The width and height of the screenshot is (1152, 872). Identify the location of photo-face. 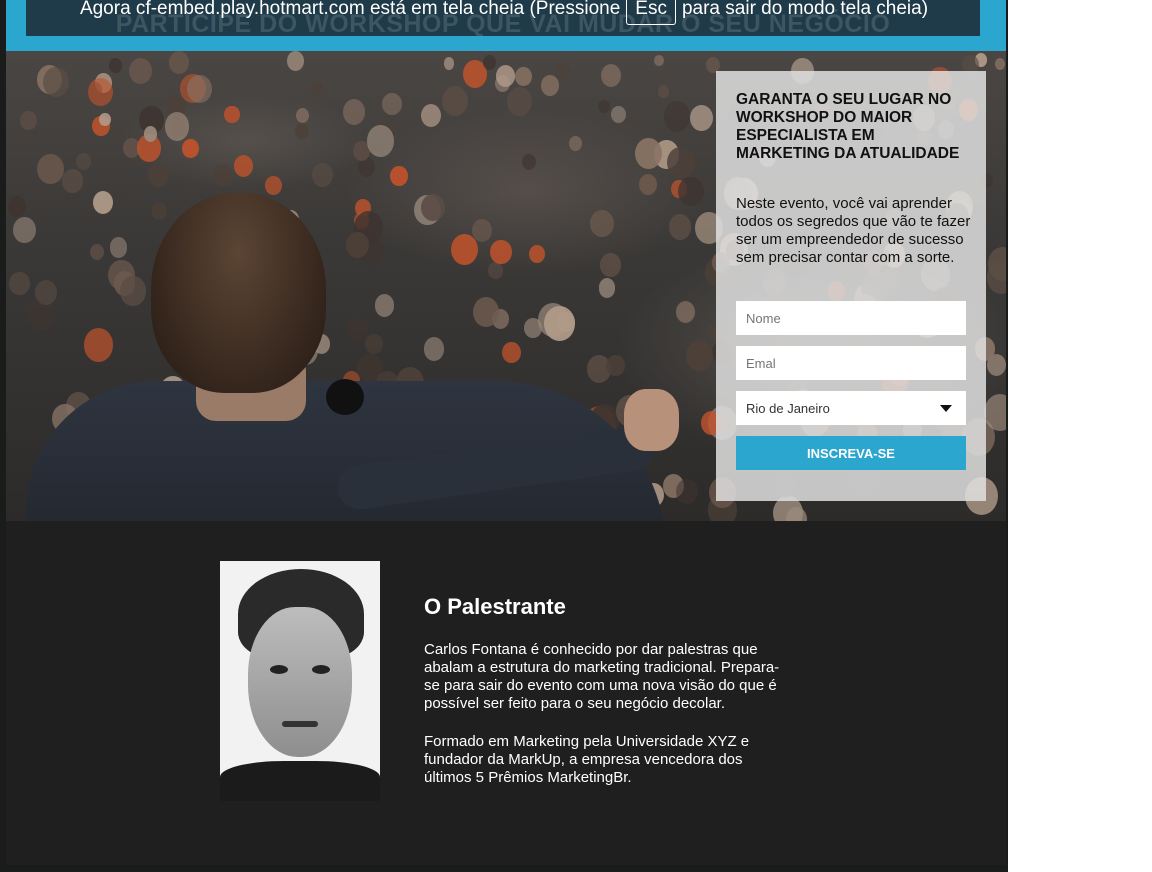
(300, 682).